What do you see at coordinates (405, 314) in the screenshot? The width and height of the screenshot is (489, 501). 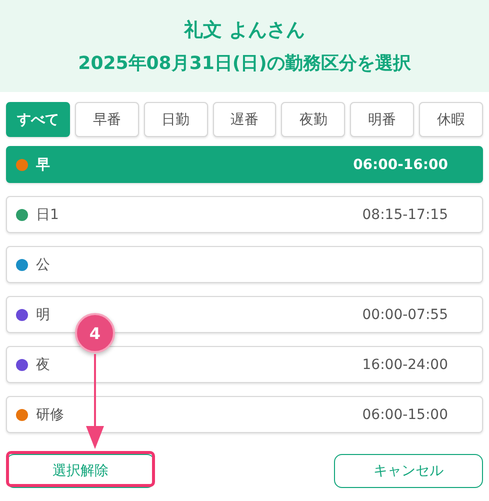 I see `shift-time: 00:00-07:55` at bounding box center [405, 314].